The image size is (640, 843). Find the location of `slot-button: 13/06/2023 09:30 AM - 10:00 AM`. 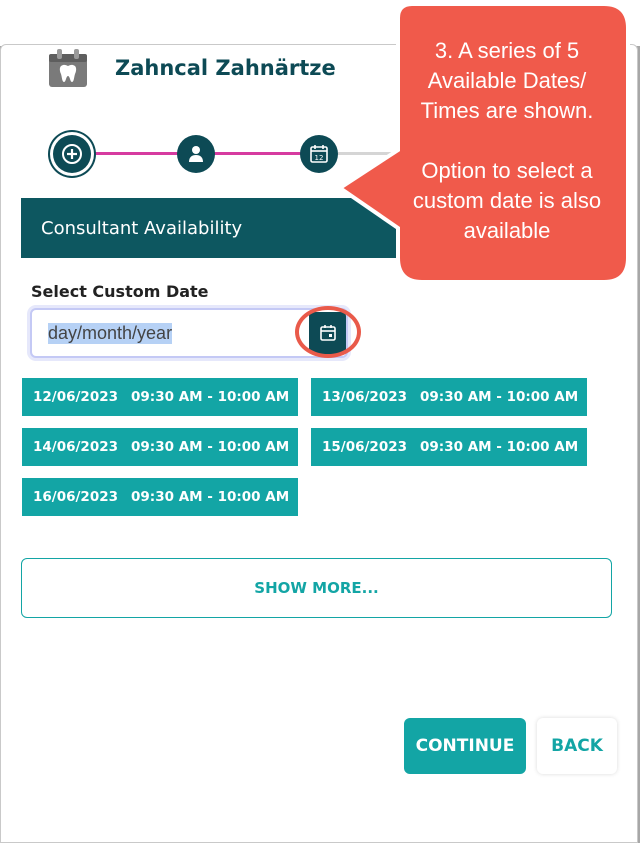

slot-button: 13/06/2023 09:30 AM - 10:00 AM is located at coordinates (449, 397).